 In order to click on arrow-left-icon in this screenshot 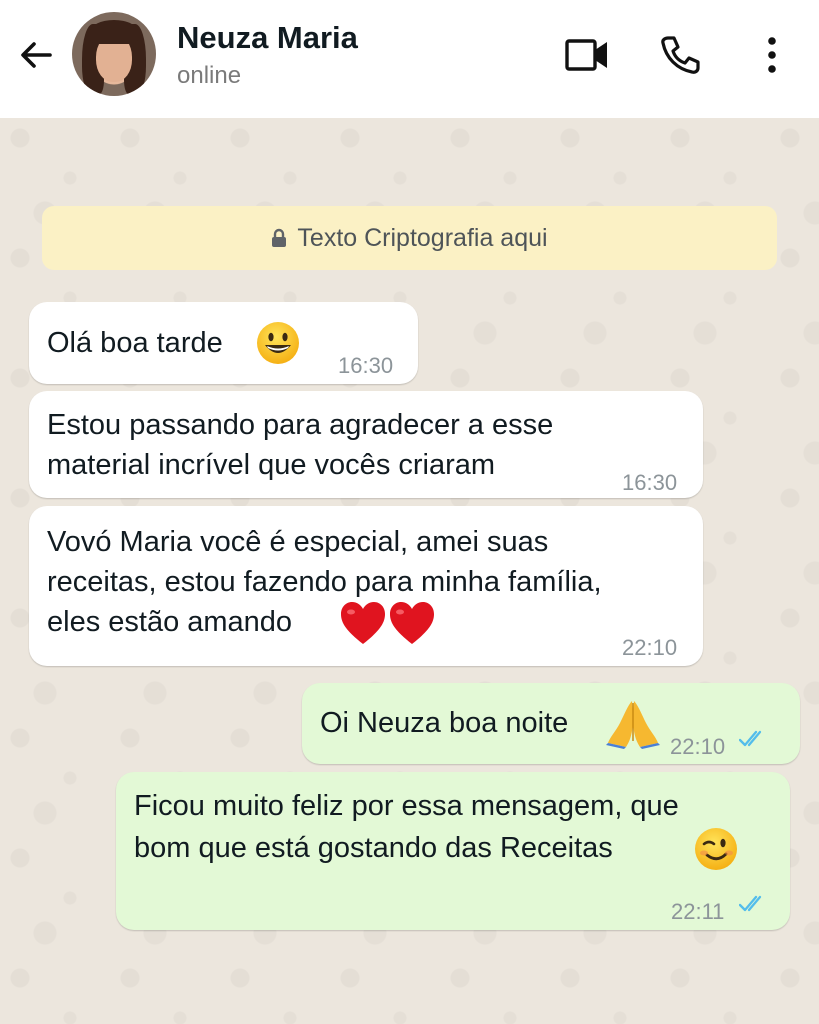, I will do `click(36, 55)`.